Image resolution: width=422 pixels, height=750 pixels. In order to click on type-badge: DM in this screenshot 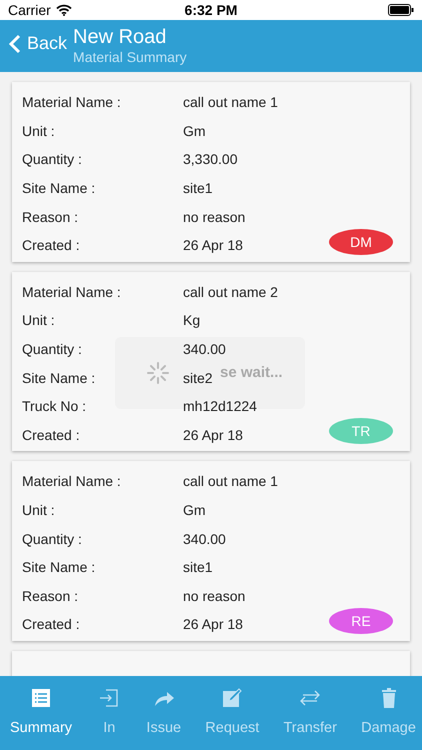, I will do `click(361, 241)`.